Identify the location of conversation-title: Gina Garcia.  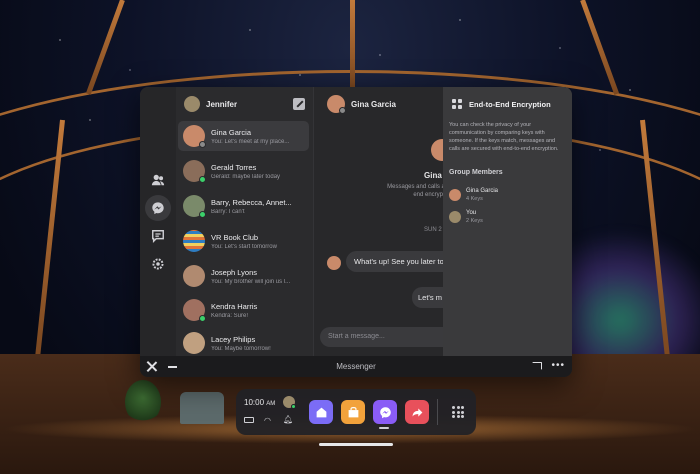
(231, 132).